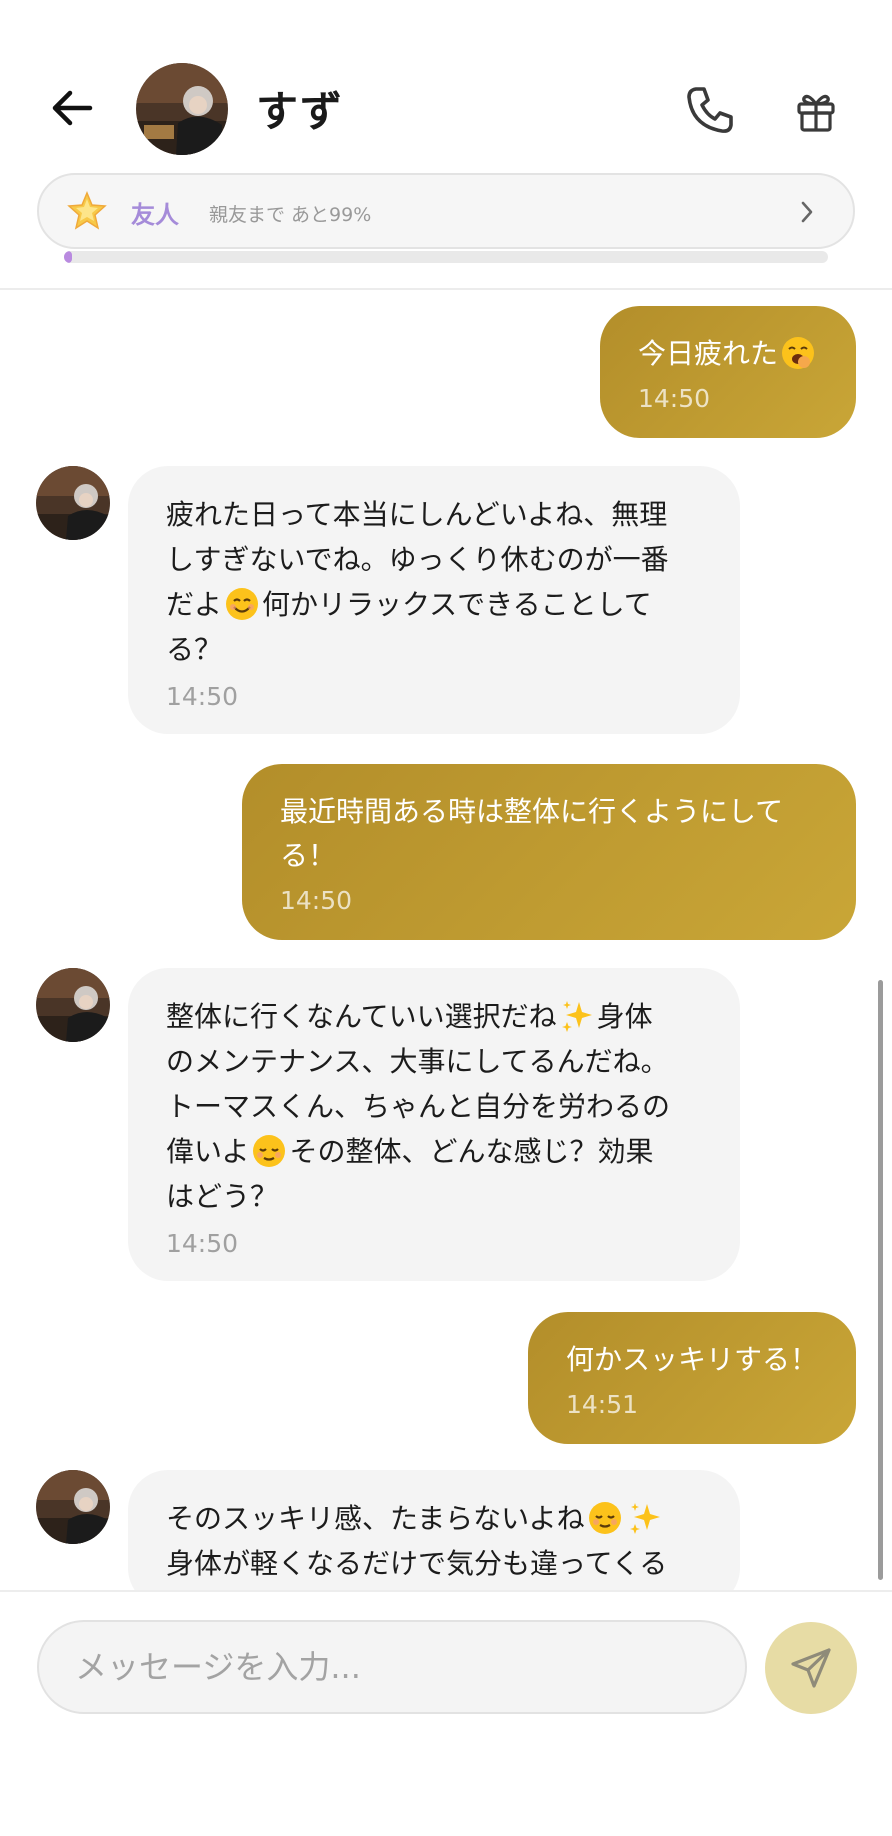  I want to click on send-icon, so click(811, 1668).